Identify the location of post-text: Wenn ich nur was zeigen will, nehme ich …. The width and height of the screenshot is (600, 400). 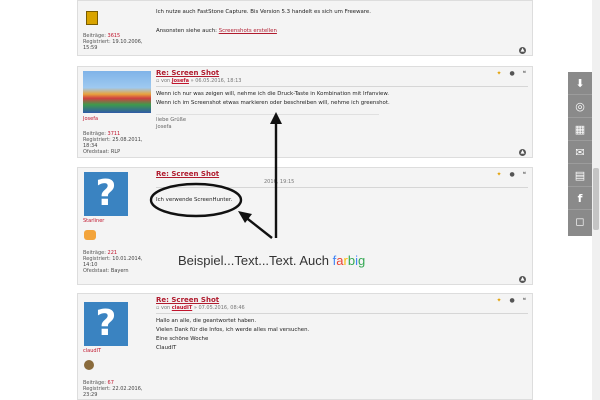
(342, 99).